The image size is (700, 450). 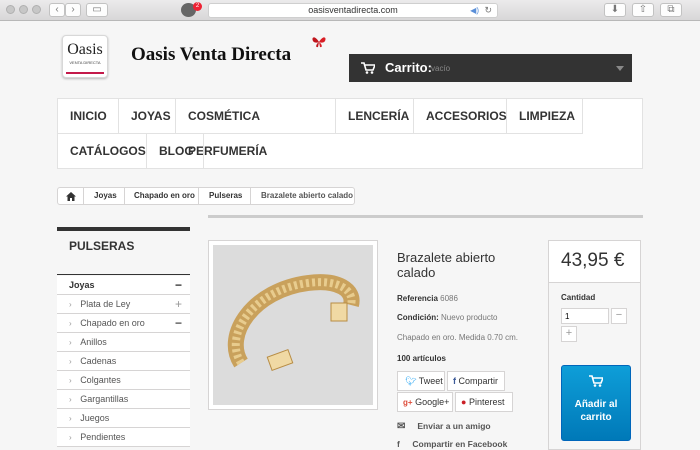 I want to click on nav-item-lenceria: Lencería, so click(x=375, y=116).